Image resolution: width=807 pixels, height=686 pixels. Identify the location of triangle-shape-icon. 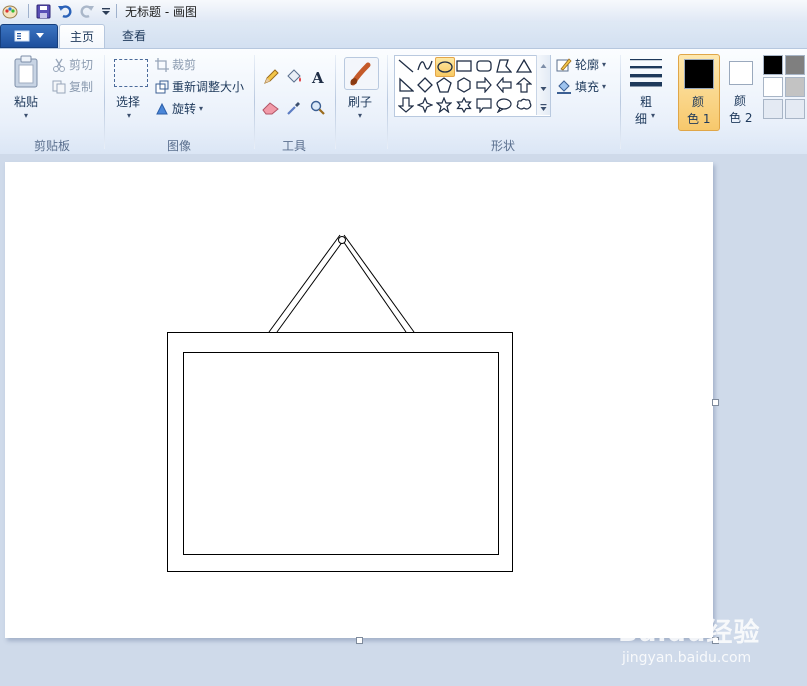
(524, 66).